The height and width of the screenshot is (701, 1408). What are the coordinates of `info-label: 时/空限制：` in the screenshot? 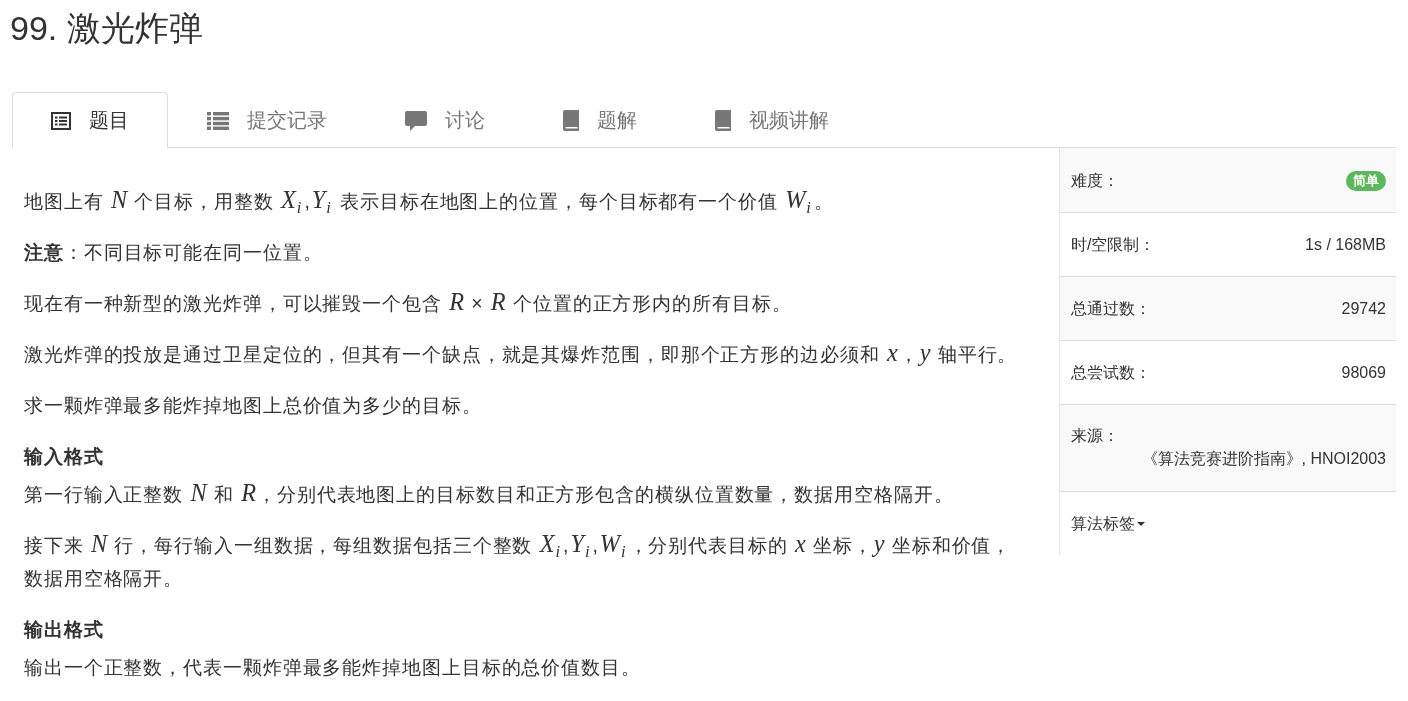 It's located at (1113, 245).